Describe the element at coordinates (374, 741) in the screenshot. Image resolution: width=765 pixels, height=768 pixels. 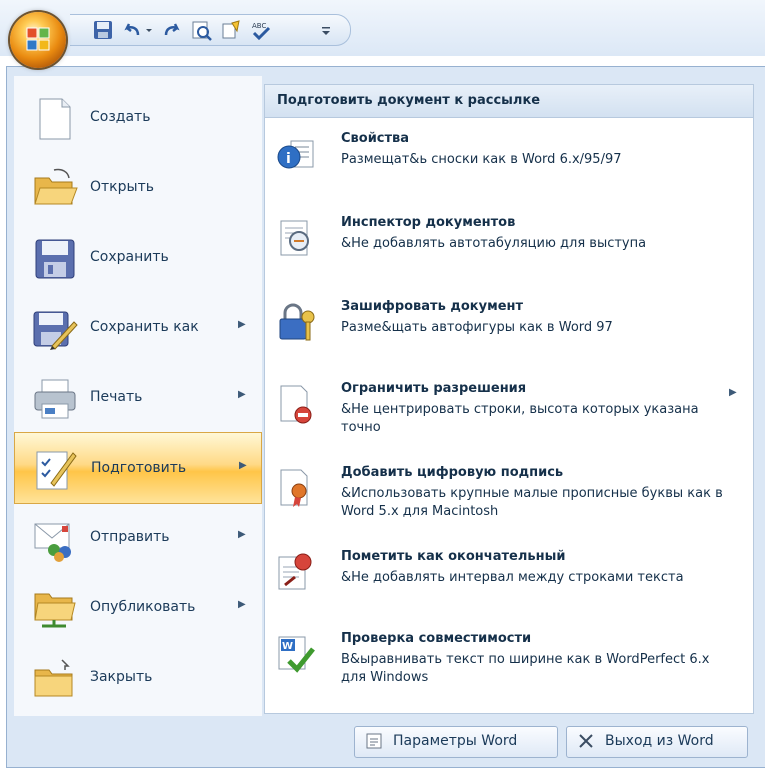
I see `options-icon` at that location.